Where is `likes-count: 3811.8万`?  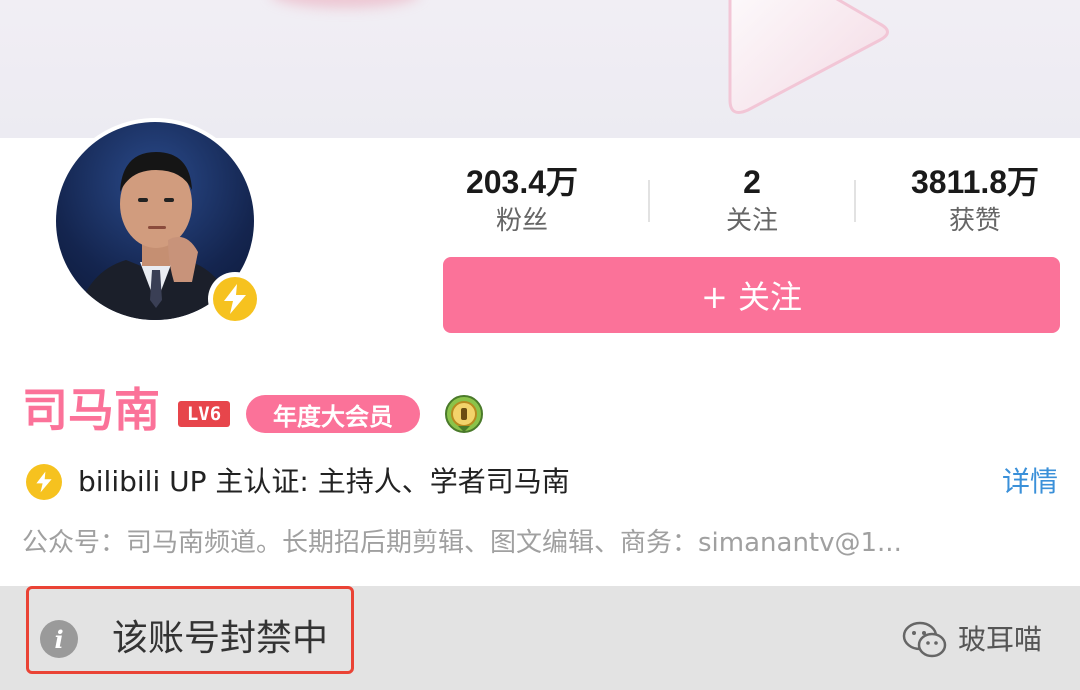
likes-count: 3811.8万 is located at coordinates (975, 182).